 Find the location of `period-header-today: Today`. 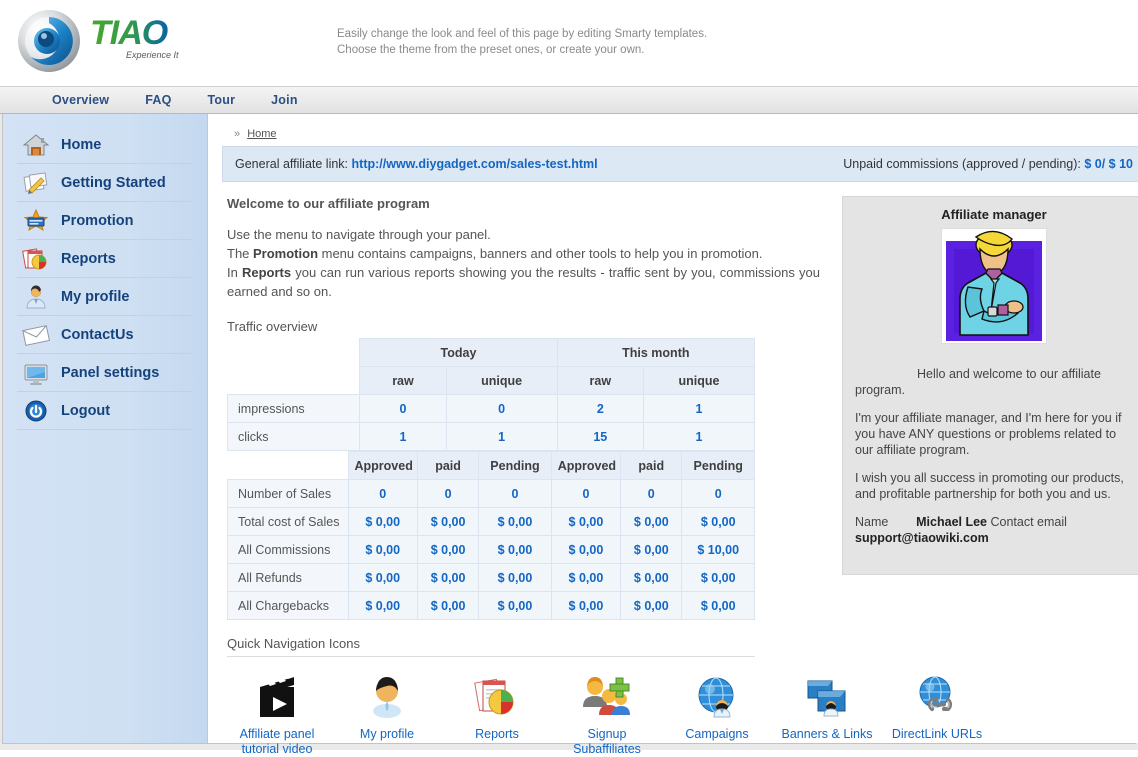

period-header-today: Today is located at coordinates (458, 352).